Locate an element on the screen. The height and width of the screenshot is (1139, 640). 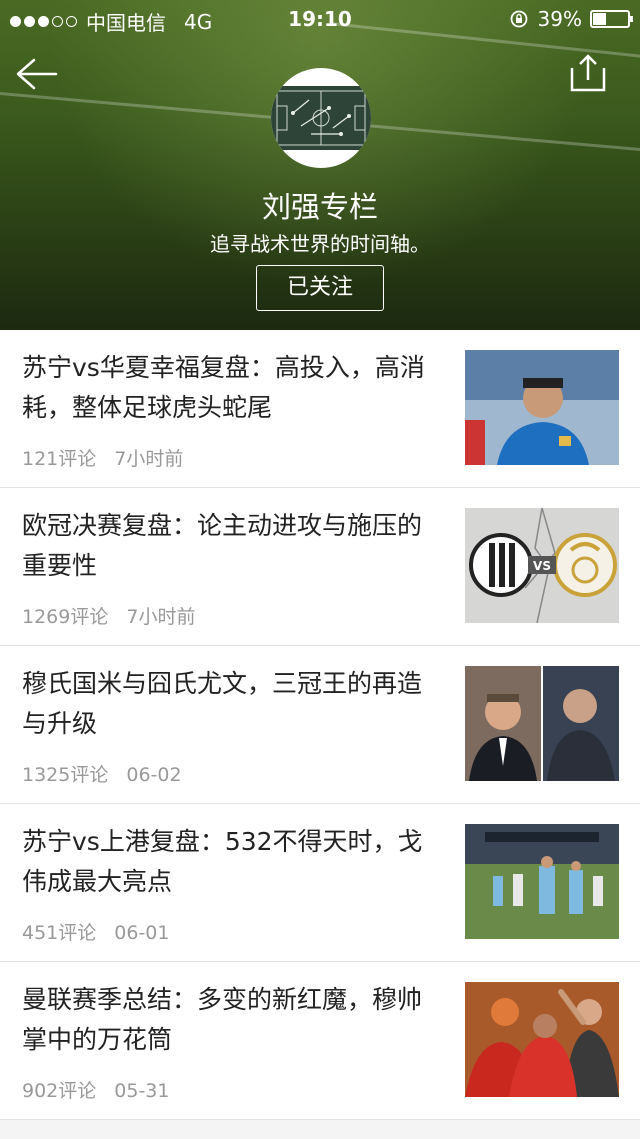
publish-time: 06-01 is located at coordinates (142, 933).